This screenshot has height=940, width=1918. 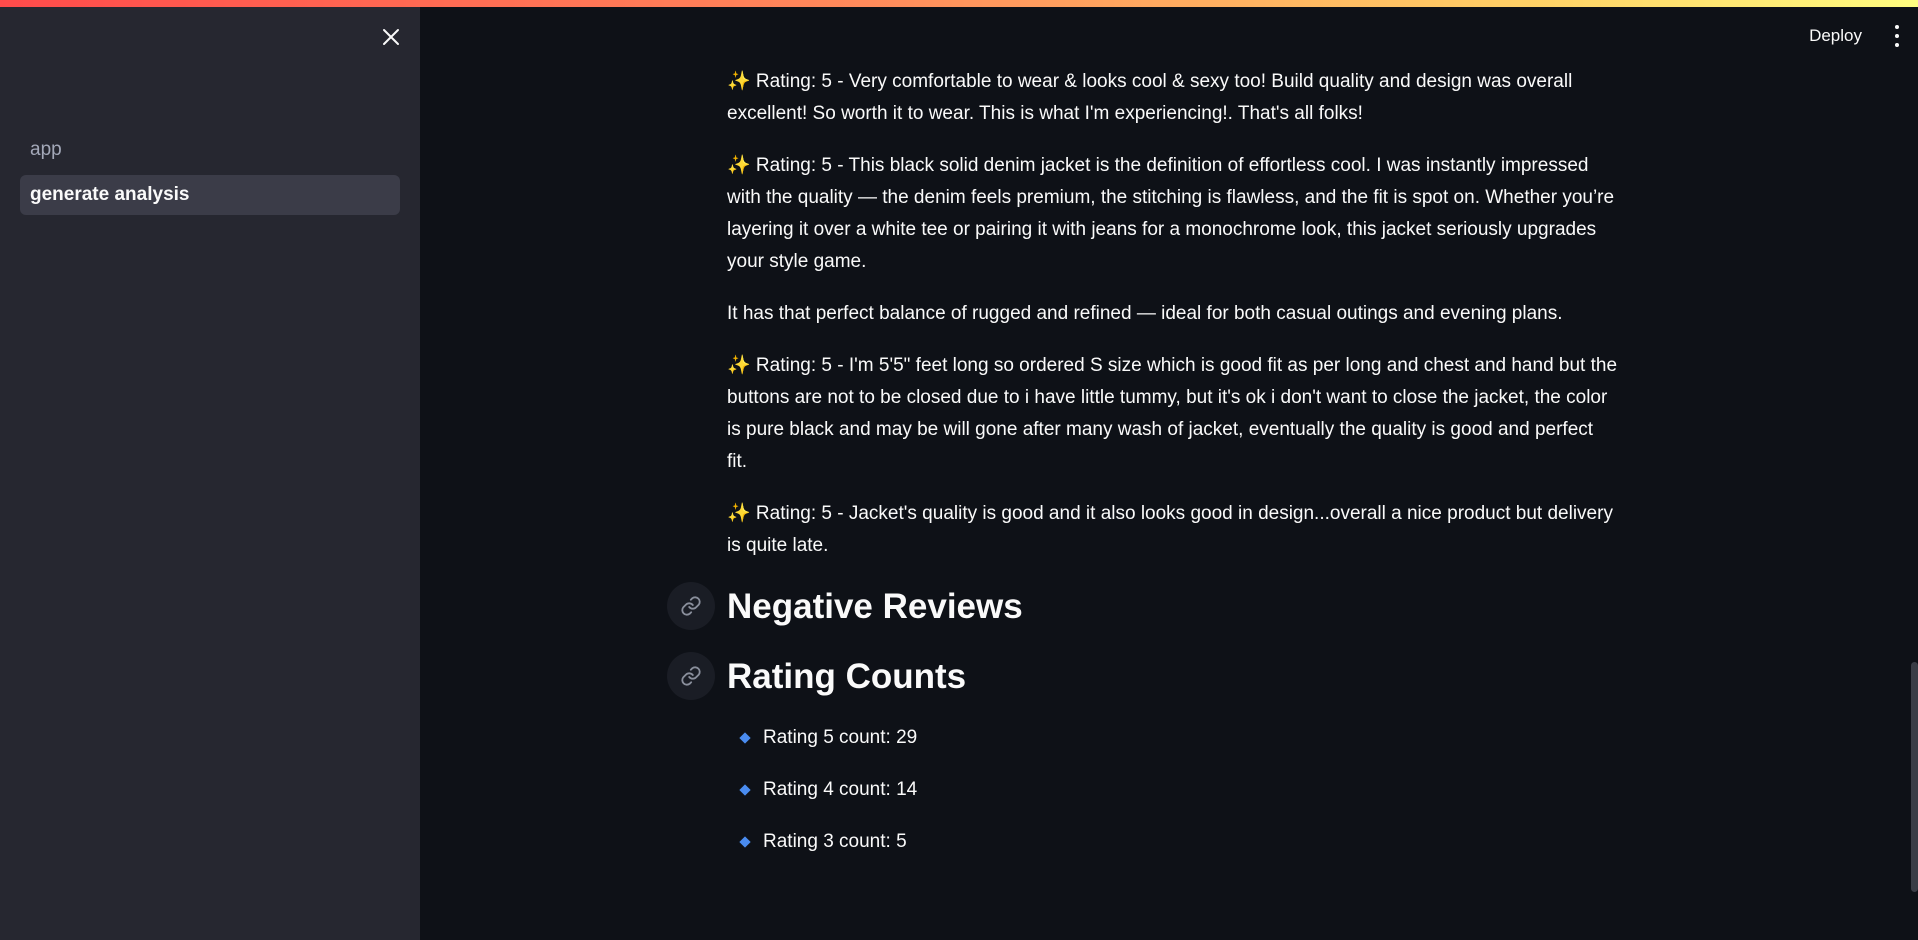 I want to click on list-item: Rating 4 count: 14, so click(x=1175, y=790).